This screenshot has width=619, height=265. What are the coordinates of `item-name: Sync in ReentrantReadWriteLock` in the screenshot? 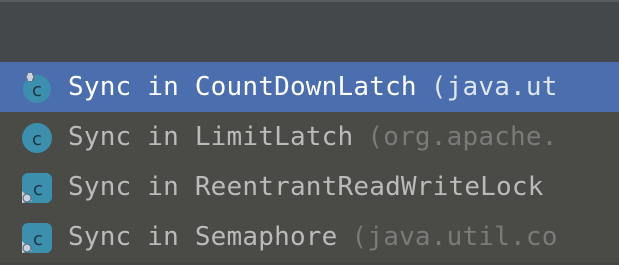 It's located at (306, 187).